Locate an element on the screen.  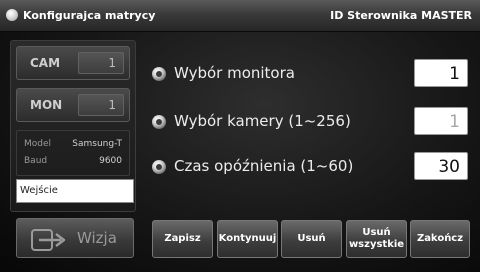
radio-camera-icon is located at coordinates (159, 122).